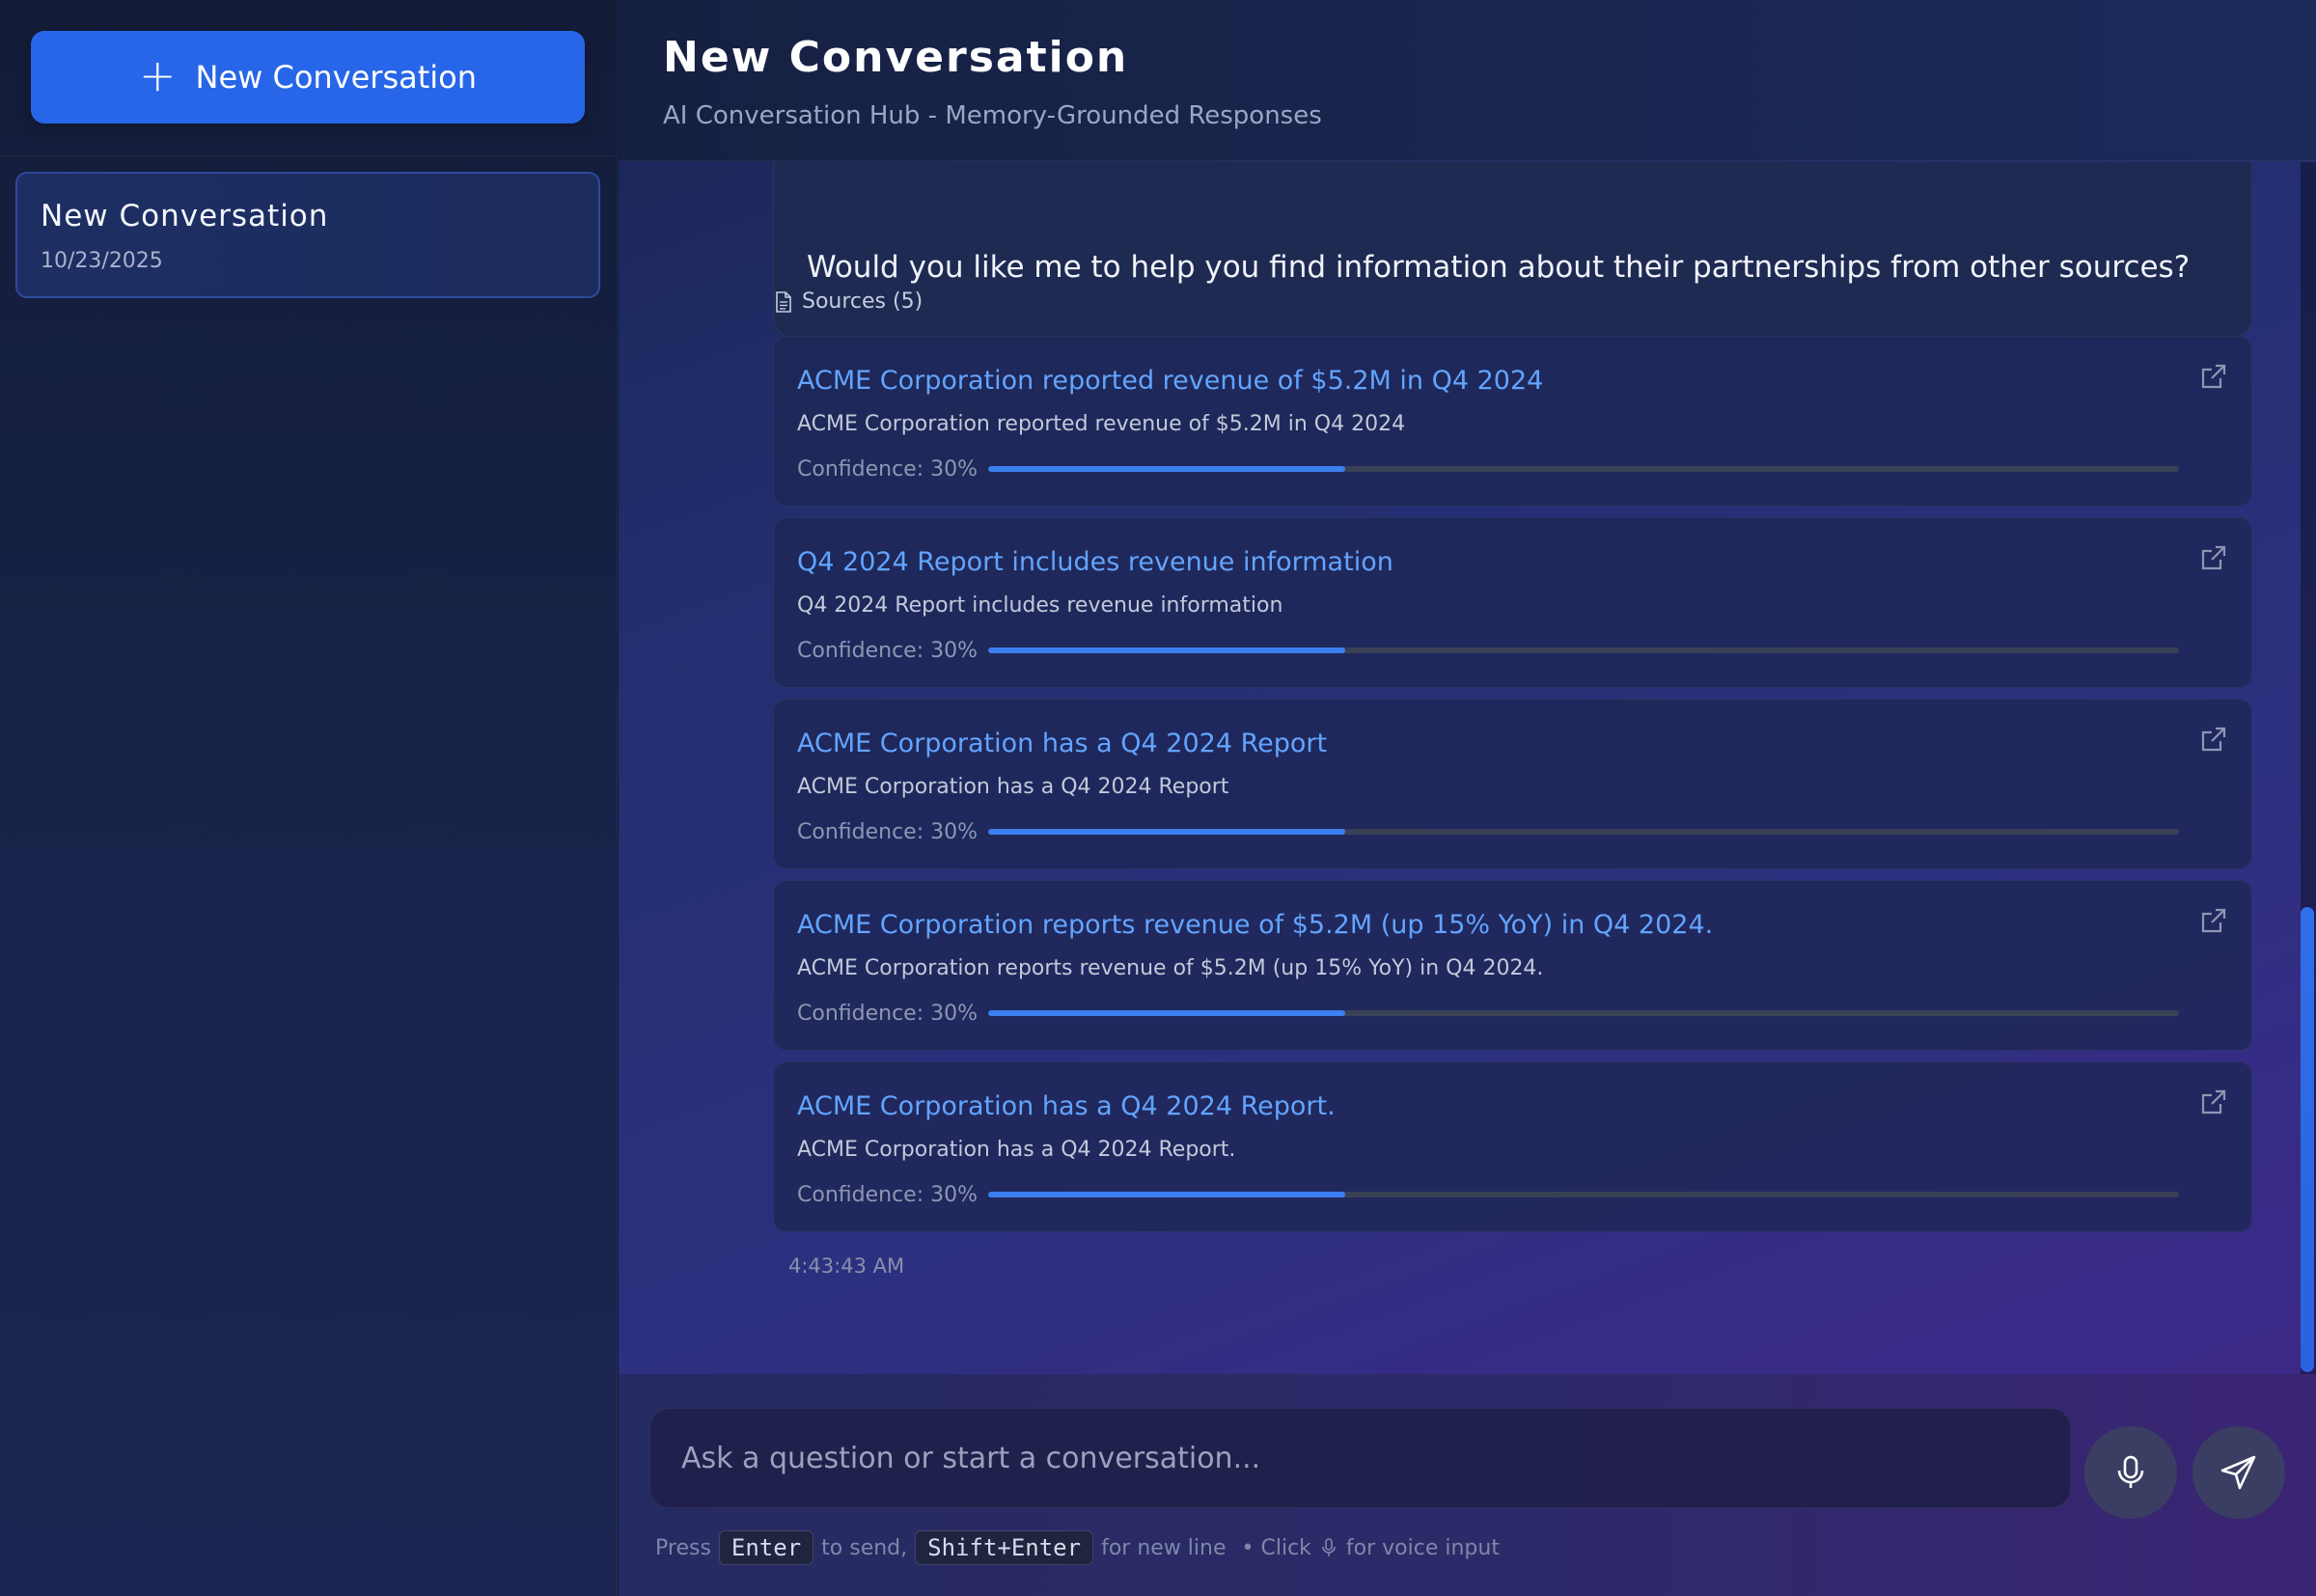  Describe the element at coordinates (157, 75) in the screenshot. I see `plus-icon: +` at that location.